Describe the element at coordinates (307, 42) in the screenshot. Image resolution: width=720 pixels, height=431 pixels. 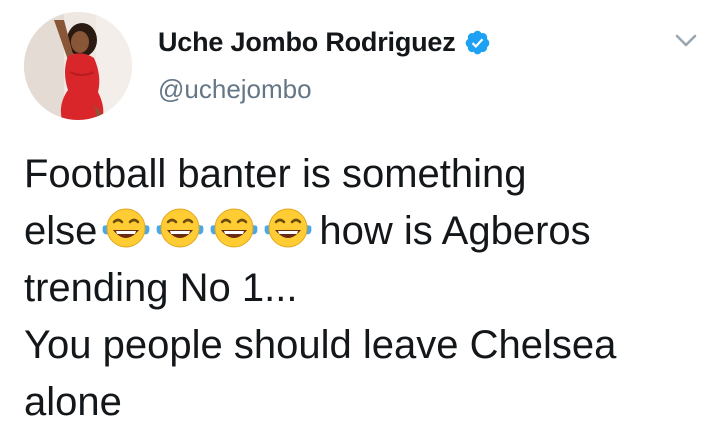
I see `author-display-name: Uche Jombo Rodriguez` at that location.